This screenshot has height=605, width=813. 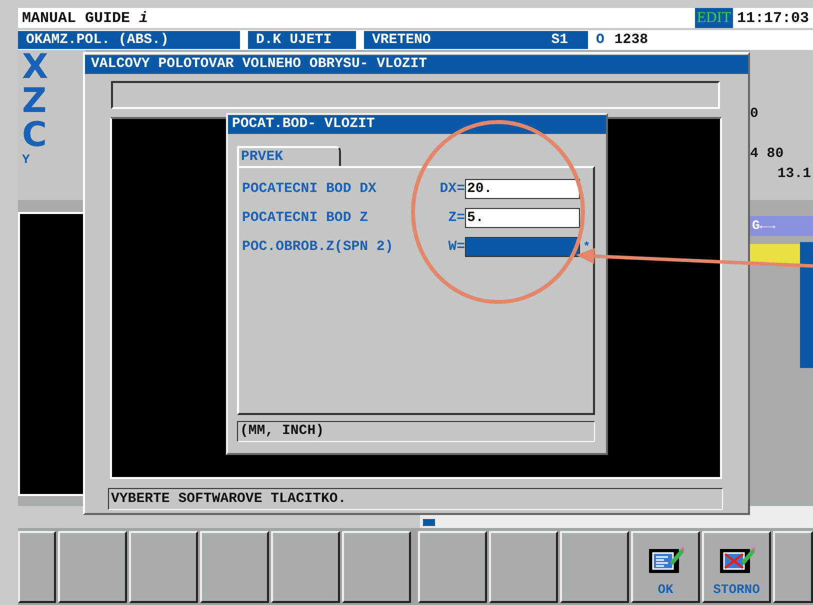 What do you see at coordinates (631, 40) in the screenshot?
I see `program-number: 1238` at bounding box center [631, 40].